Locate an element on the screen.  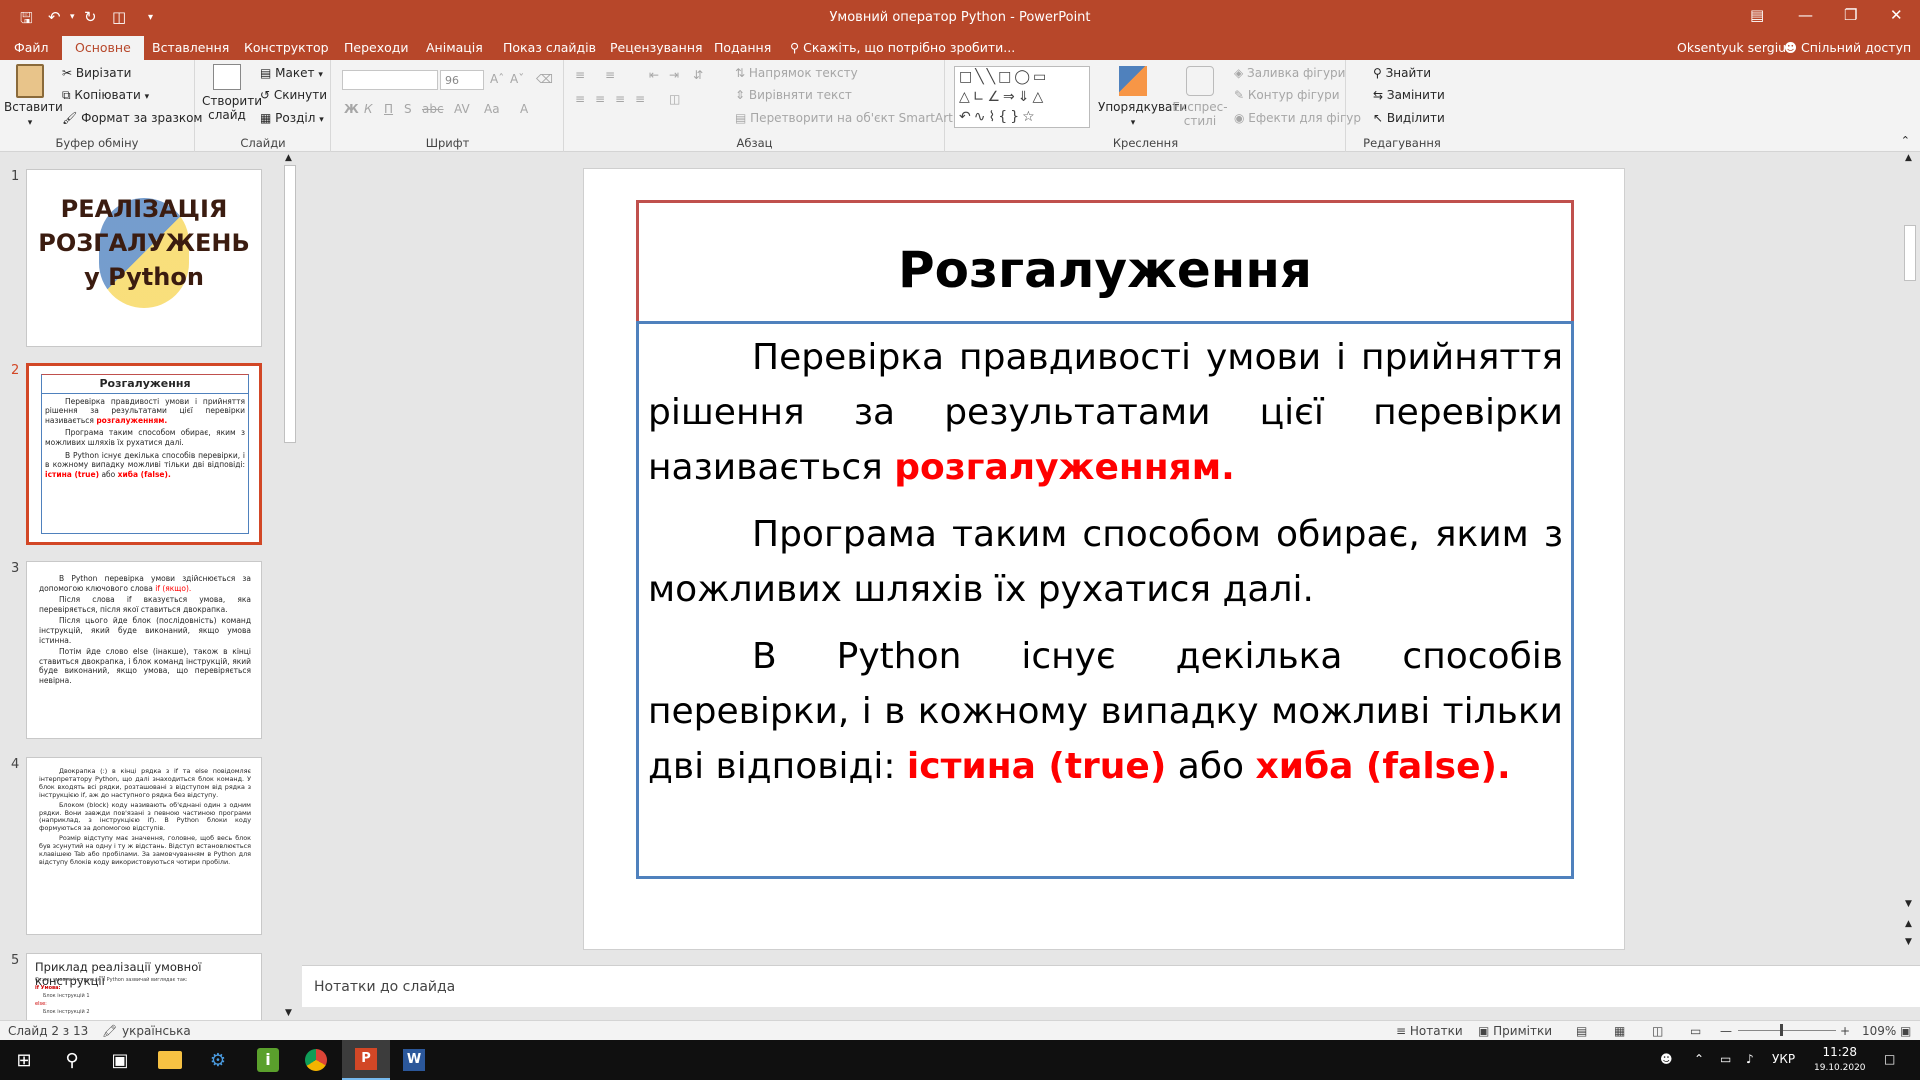
word-taskbar-icon: W is located at coordinates (414, 1060).